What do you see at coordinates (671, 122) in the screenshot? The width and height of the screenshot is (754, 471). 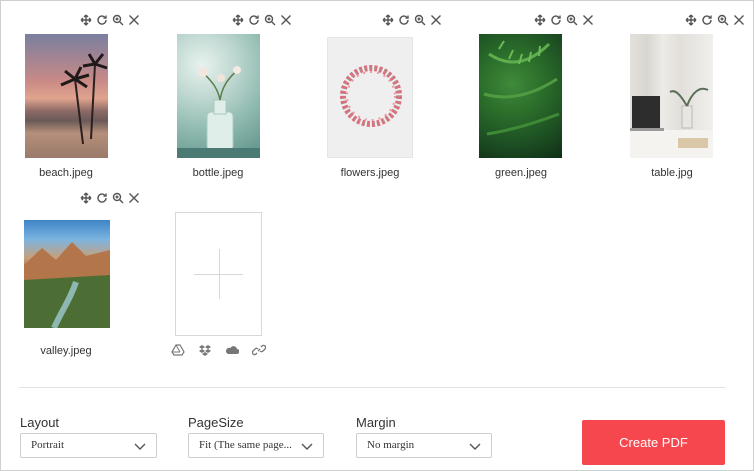 I see `desk-illustration` at bounding box center [671, 122].